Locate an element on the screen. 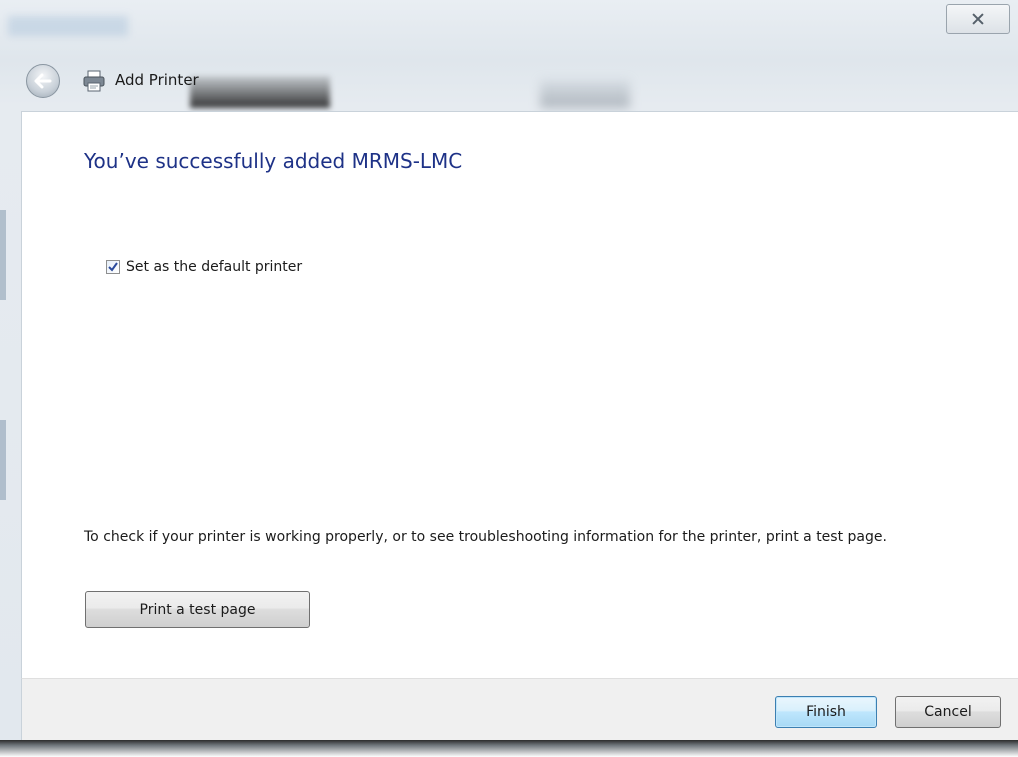  default-printer-label: Set as the default printer is located at coordinates (214, 267).